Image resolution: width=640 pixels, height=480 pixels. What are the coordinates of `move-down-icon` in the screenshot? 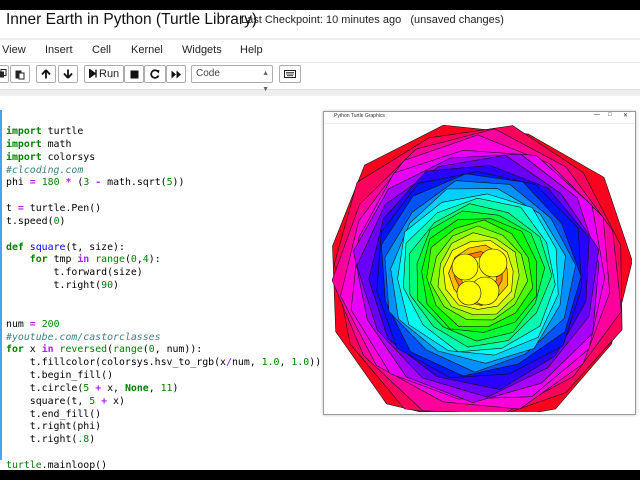 It's located at (68, 74).